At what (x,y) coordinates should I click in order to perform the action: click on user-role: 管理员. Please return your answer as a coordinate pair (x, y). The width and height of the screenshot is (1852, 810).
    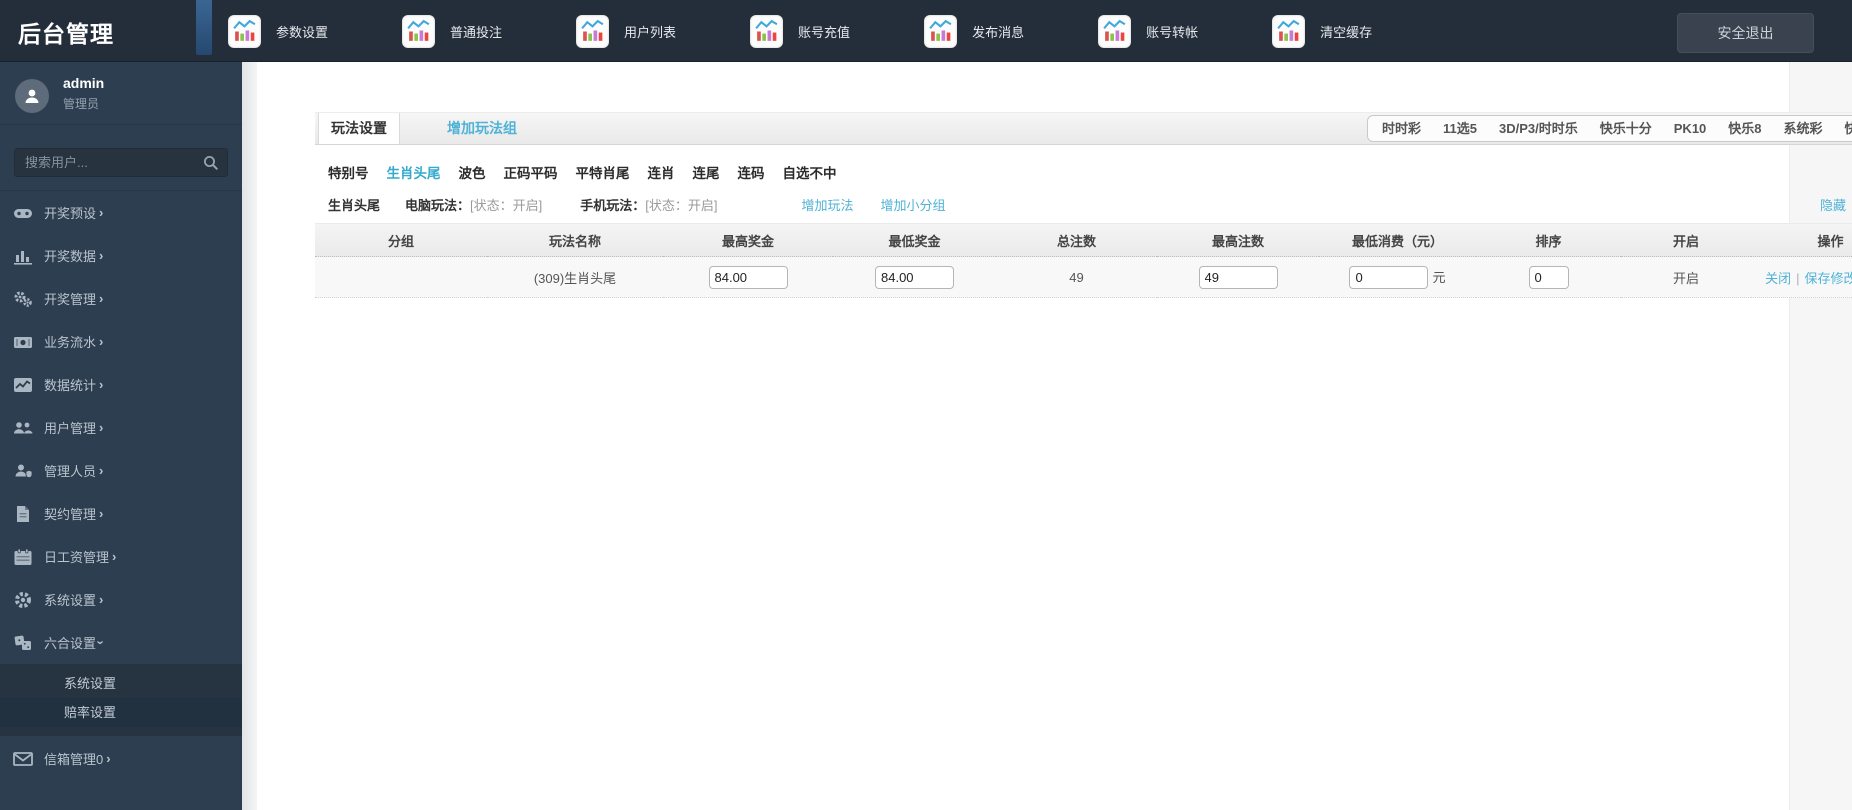
    Looking at the image, I should click on (81, 104).